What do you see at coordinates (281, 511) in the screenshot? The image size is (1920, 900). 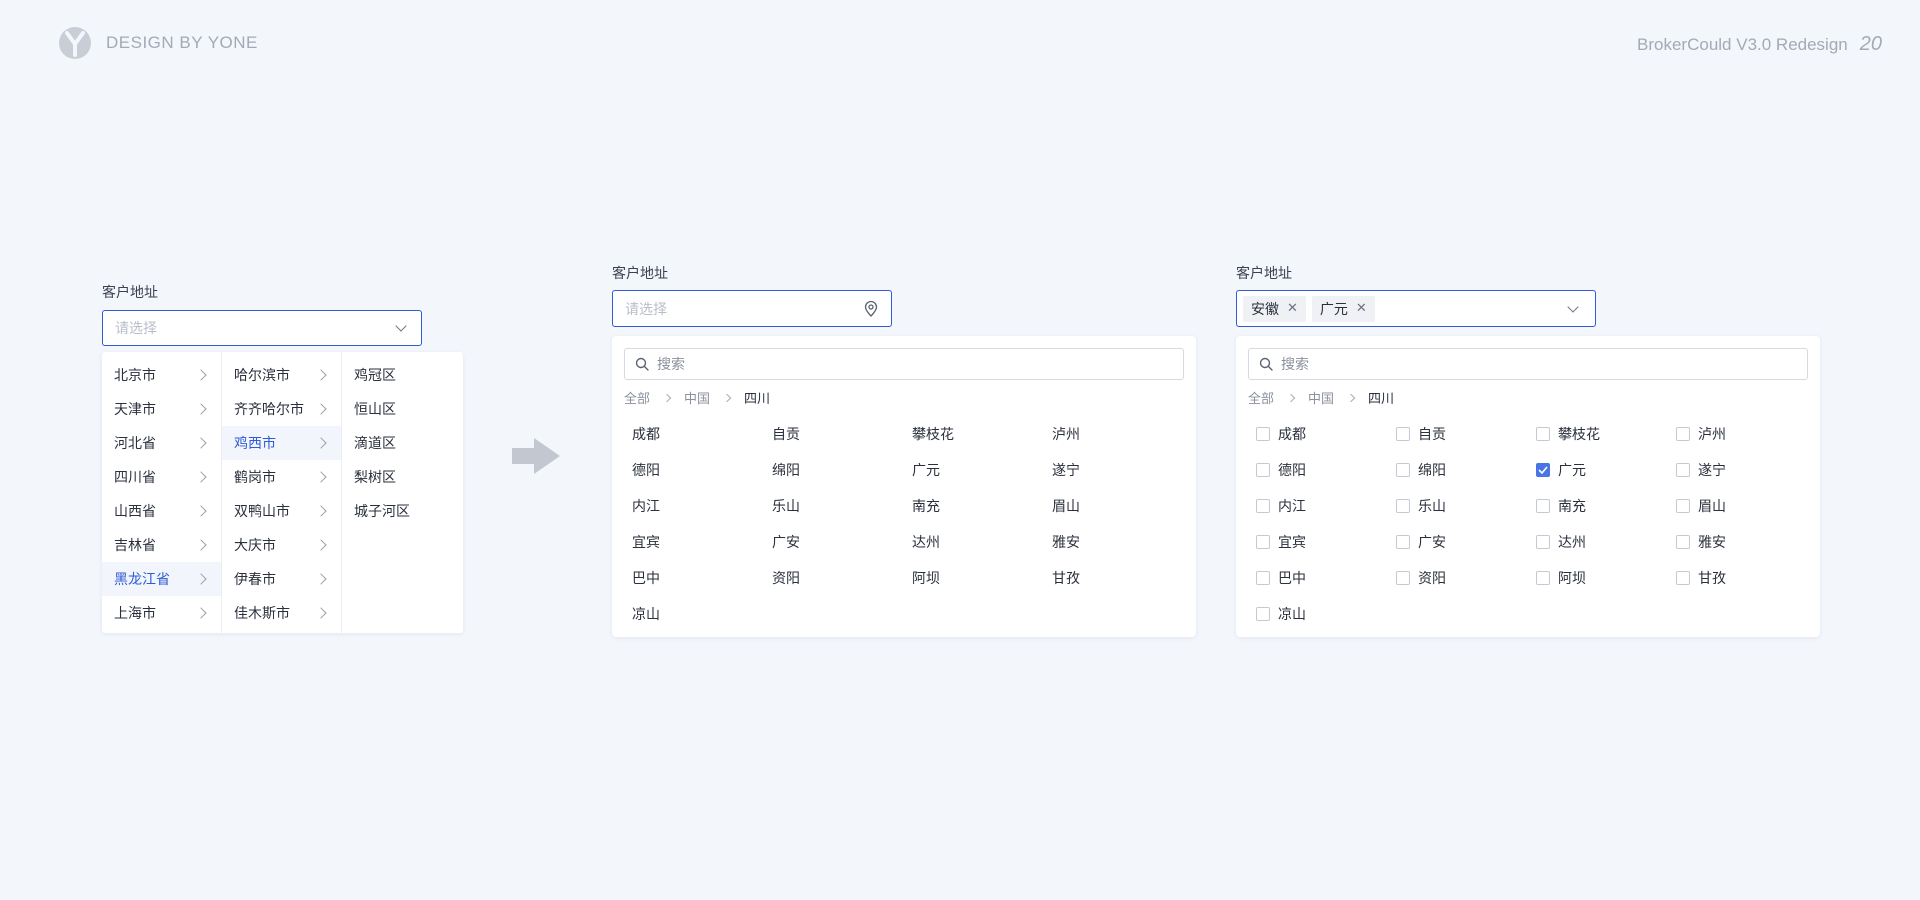 I see `cascader-option: 双鸭山市` at bounding box center [281, 511].